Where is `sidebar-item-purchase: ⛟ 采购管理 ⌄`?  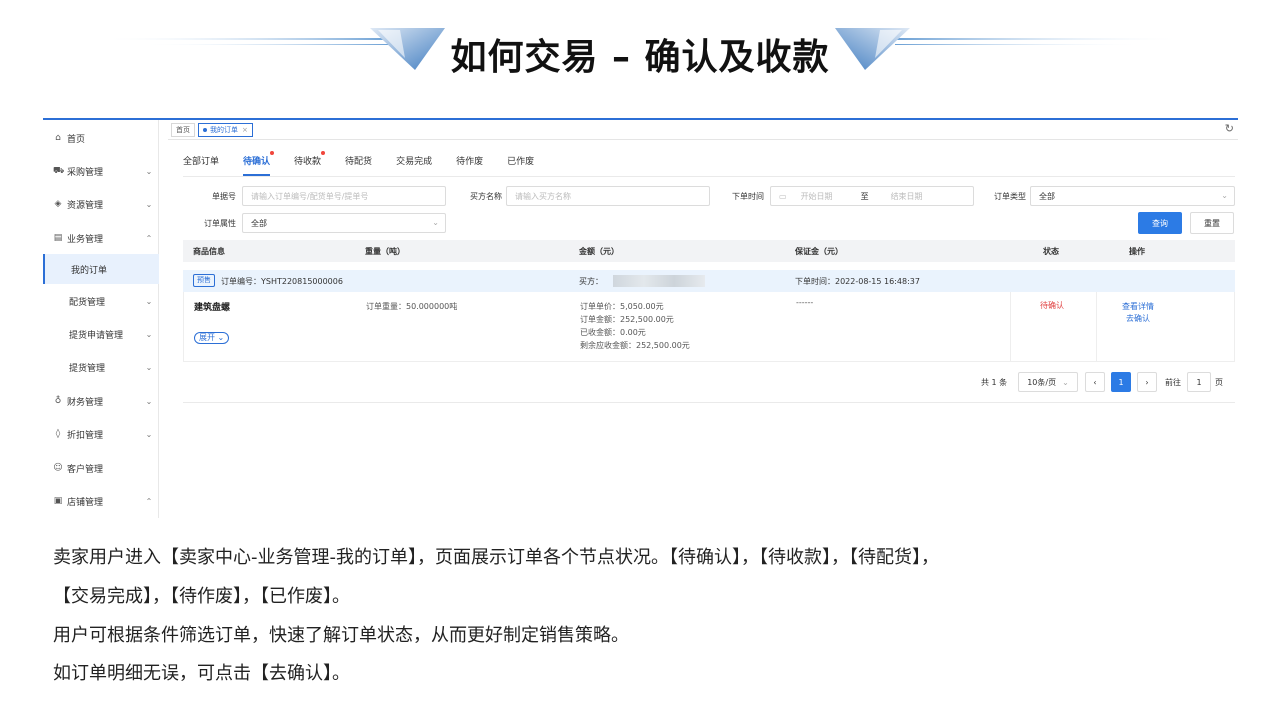
sidebar-item-purchase: ⛟ 采购管理 ⌄ is located at coordinates (101, 171).